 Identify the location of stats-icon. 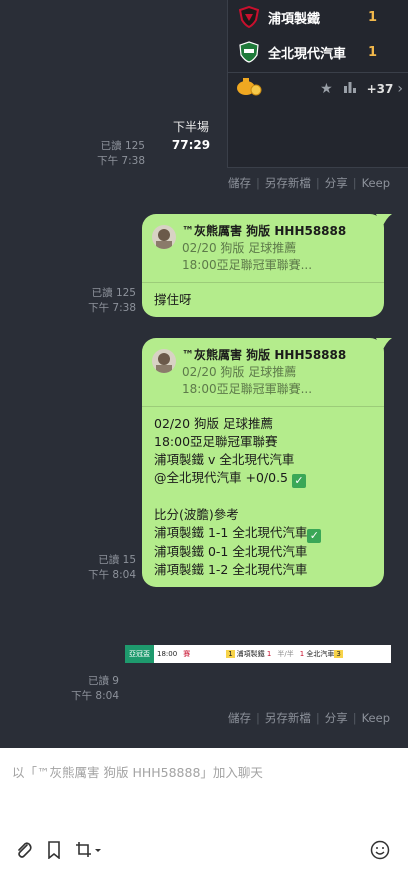
(350, 89).